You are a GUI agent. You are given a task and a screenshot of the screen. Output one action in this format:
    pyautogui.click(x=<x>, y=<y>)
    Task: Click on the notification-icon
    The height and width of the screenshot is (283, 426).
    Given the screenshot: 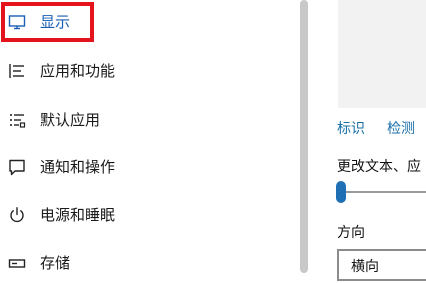 What is the action you would take?
    pyautogui.click(x=17, y=167)
    